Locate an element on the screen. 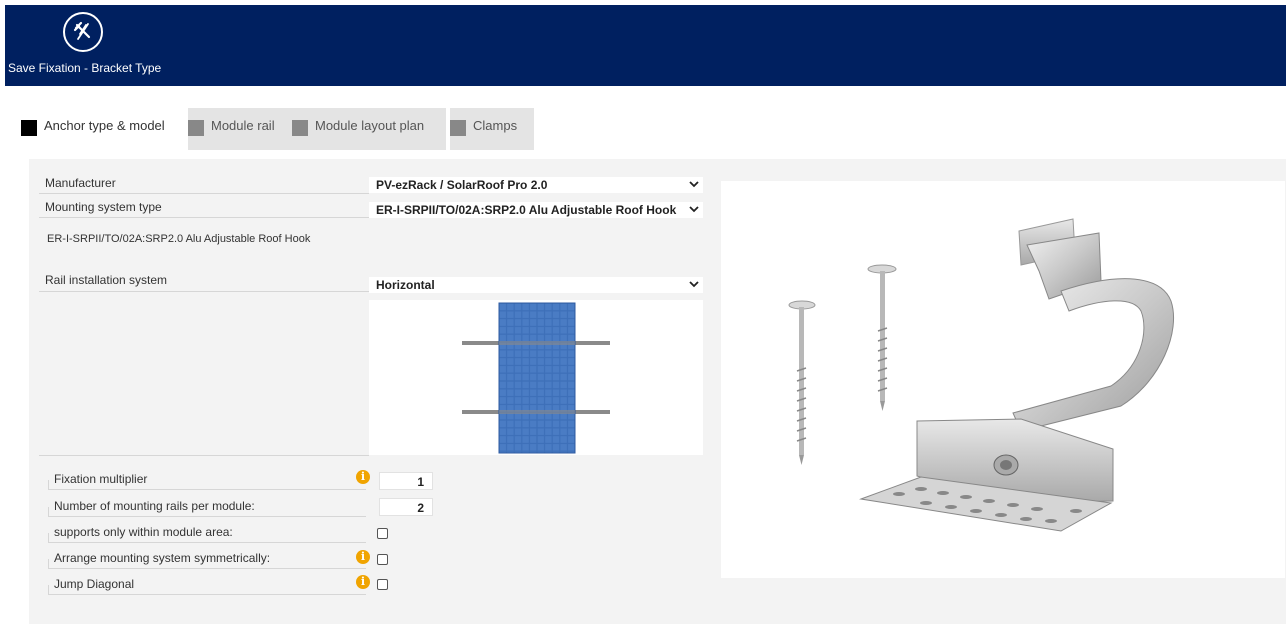 This screenshot has height=624, width=1286. rail-system-value: Horizontal is located at coordinates (405, 285).